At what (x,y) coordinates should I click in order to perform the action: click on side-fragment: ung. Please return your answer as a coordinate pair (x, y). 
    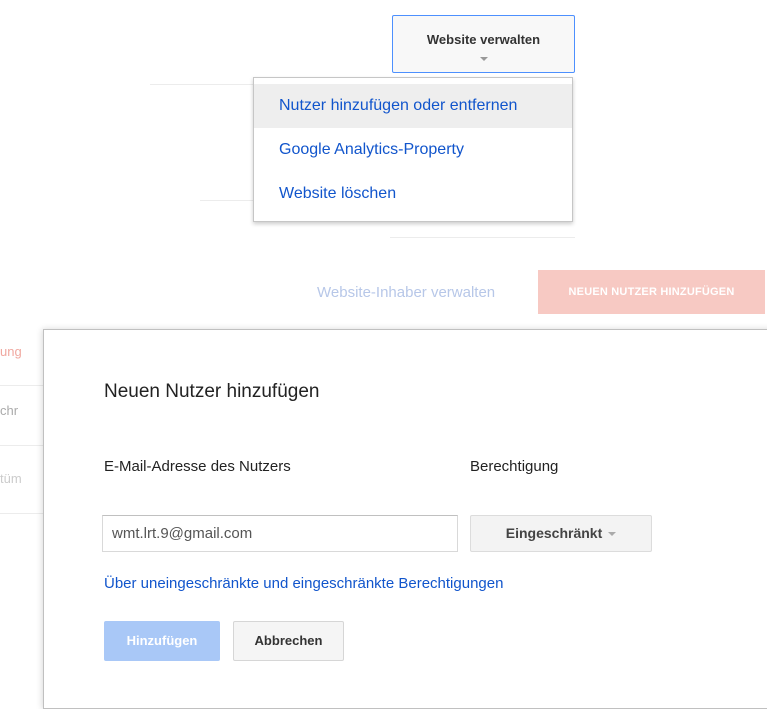
    Looking at the image, I should click on (11, 351).